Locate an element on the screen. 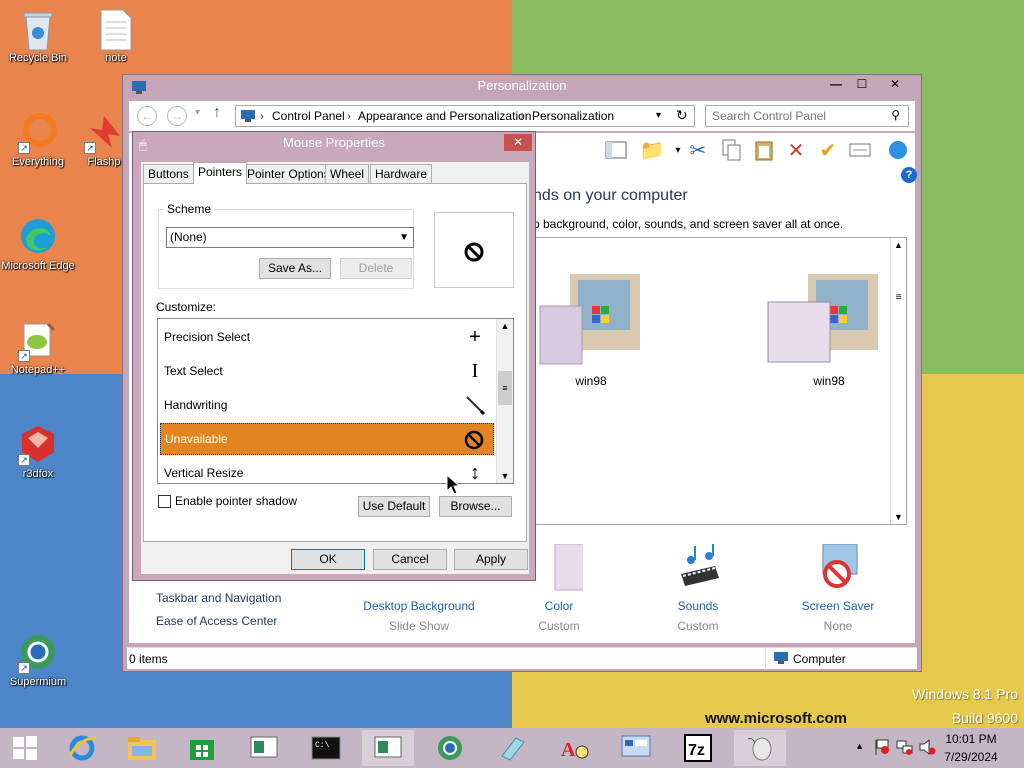 The height and width of the screenshot is (768, 1024). personalization-taskbar-icon is located at coordinates (388, 748).